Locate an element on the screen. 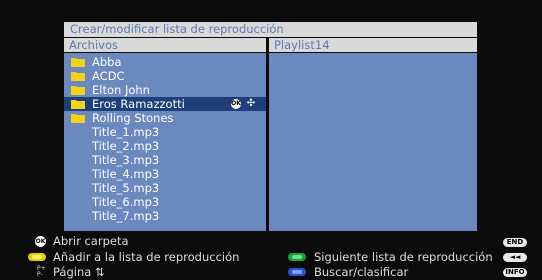 This screenshot has height=280, width=542. list-item-label: Eros Ramazzotti is located at coordinates (138, 104).